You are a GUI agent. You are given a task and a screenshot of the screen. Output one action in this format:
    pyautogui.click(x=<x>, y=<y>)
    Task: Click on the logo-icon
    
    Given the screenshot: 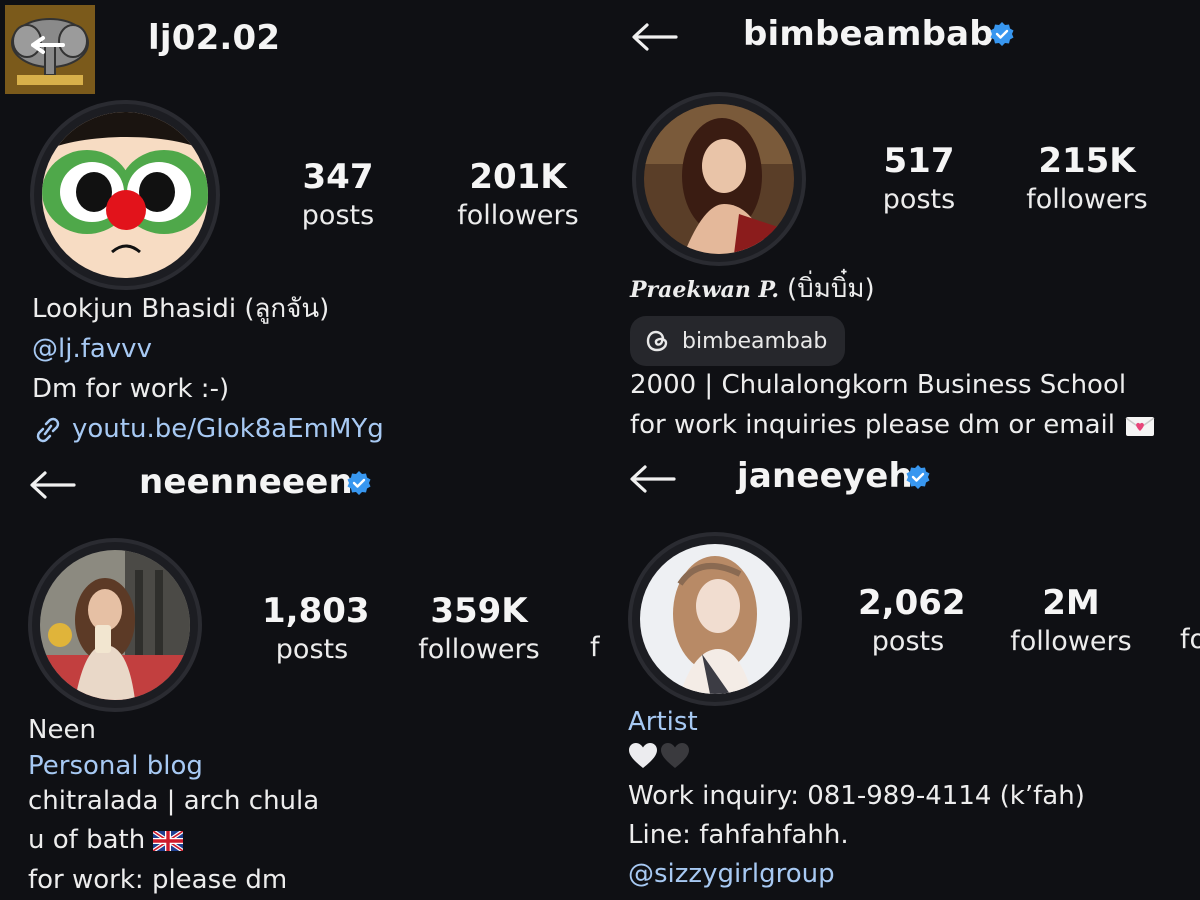 What is the action you would take?
    pyautogui.click(x=50, y=49)
    